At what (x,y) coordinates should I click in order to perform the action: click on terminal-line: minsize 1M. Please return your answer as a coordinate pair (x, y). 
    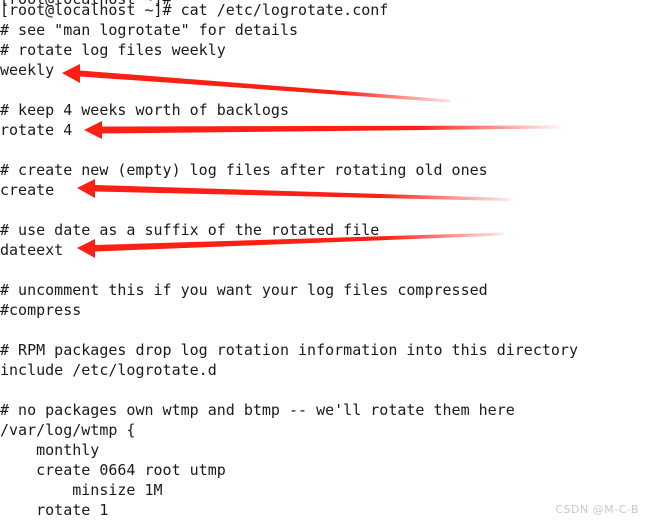
    Looking at the image, I should click on (81, 490).